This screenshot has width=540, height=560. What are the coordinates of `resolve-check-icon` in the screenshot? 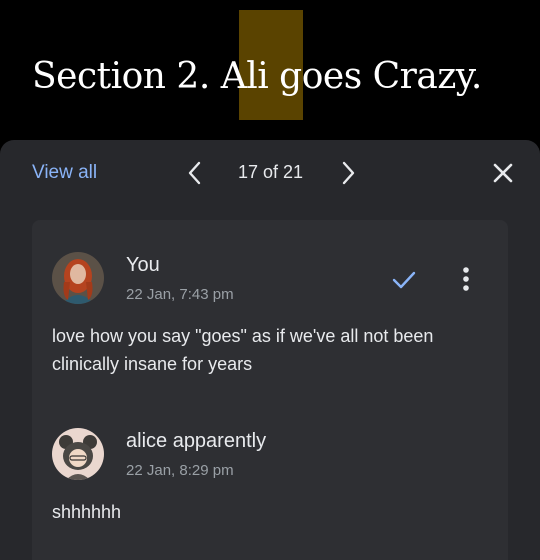 It's located at (404, 280).